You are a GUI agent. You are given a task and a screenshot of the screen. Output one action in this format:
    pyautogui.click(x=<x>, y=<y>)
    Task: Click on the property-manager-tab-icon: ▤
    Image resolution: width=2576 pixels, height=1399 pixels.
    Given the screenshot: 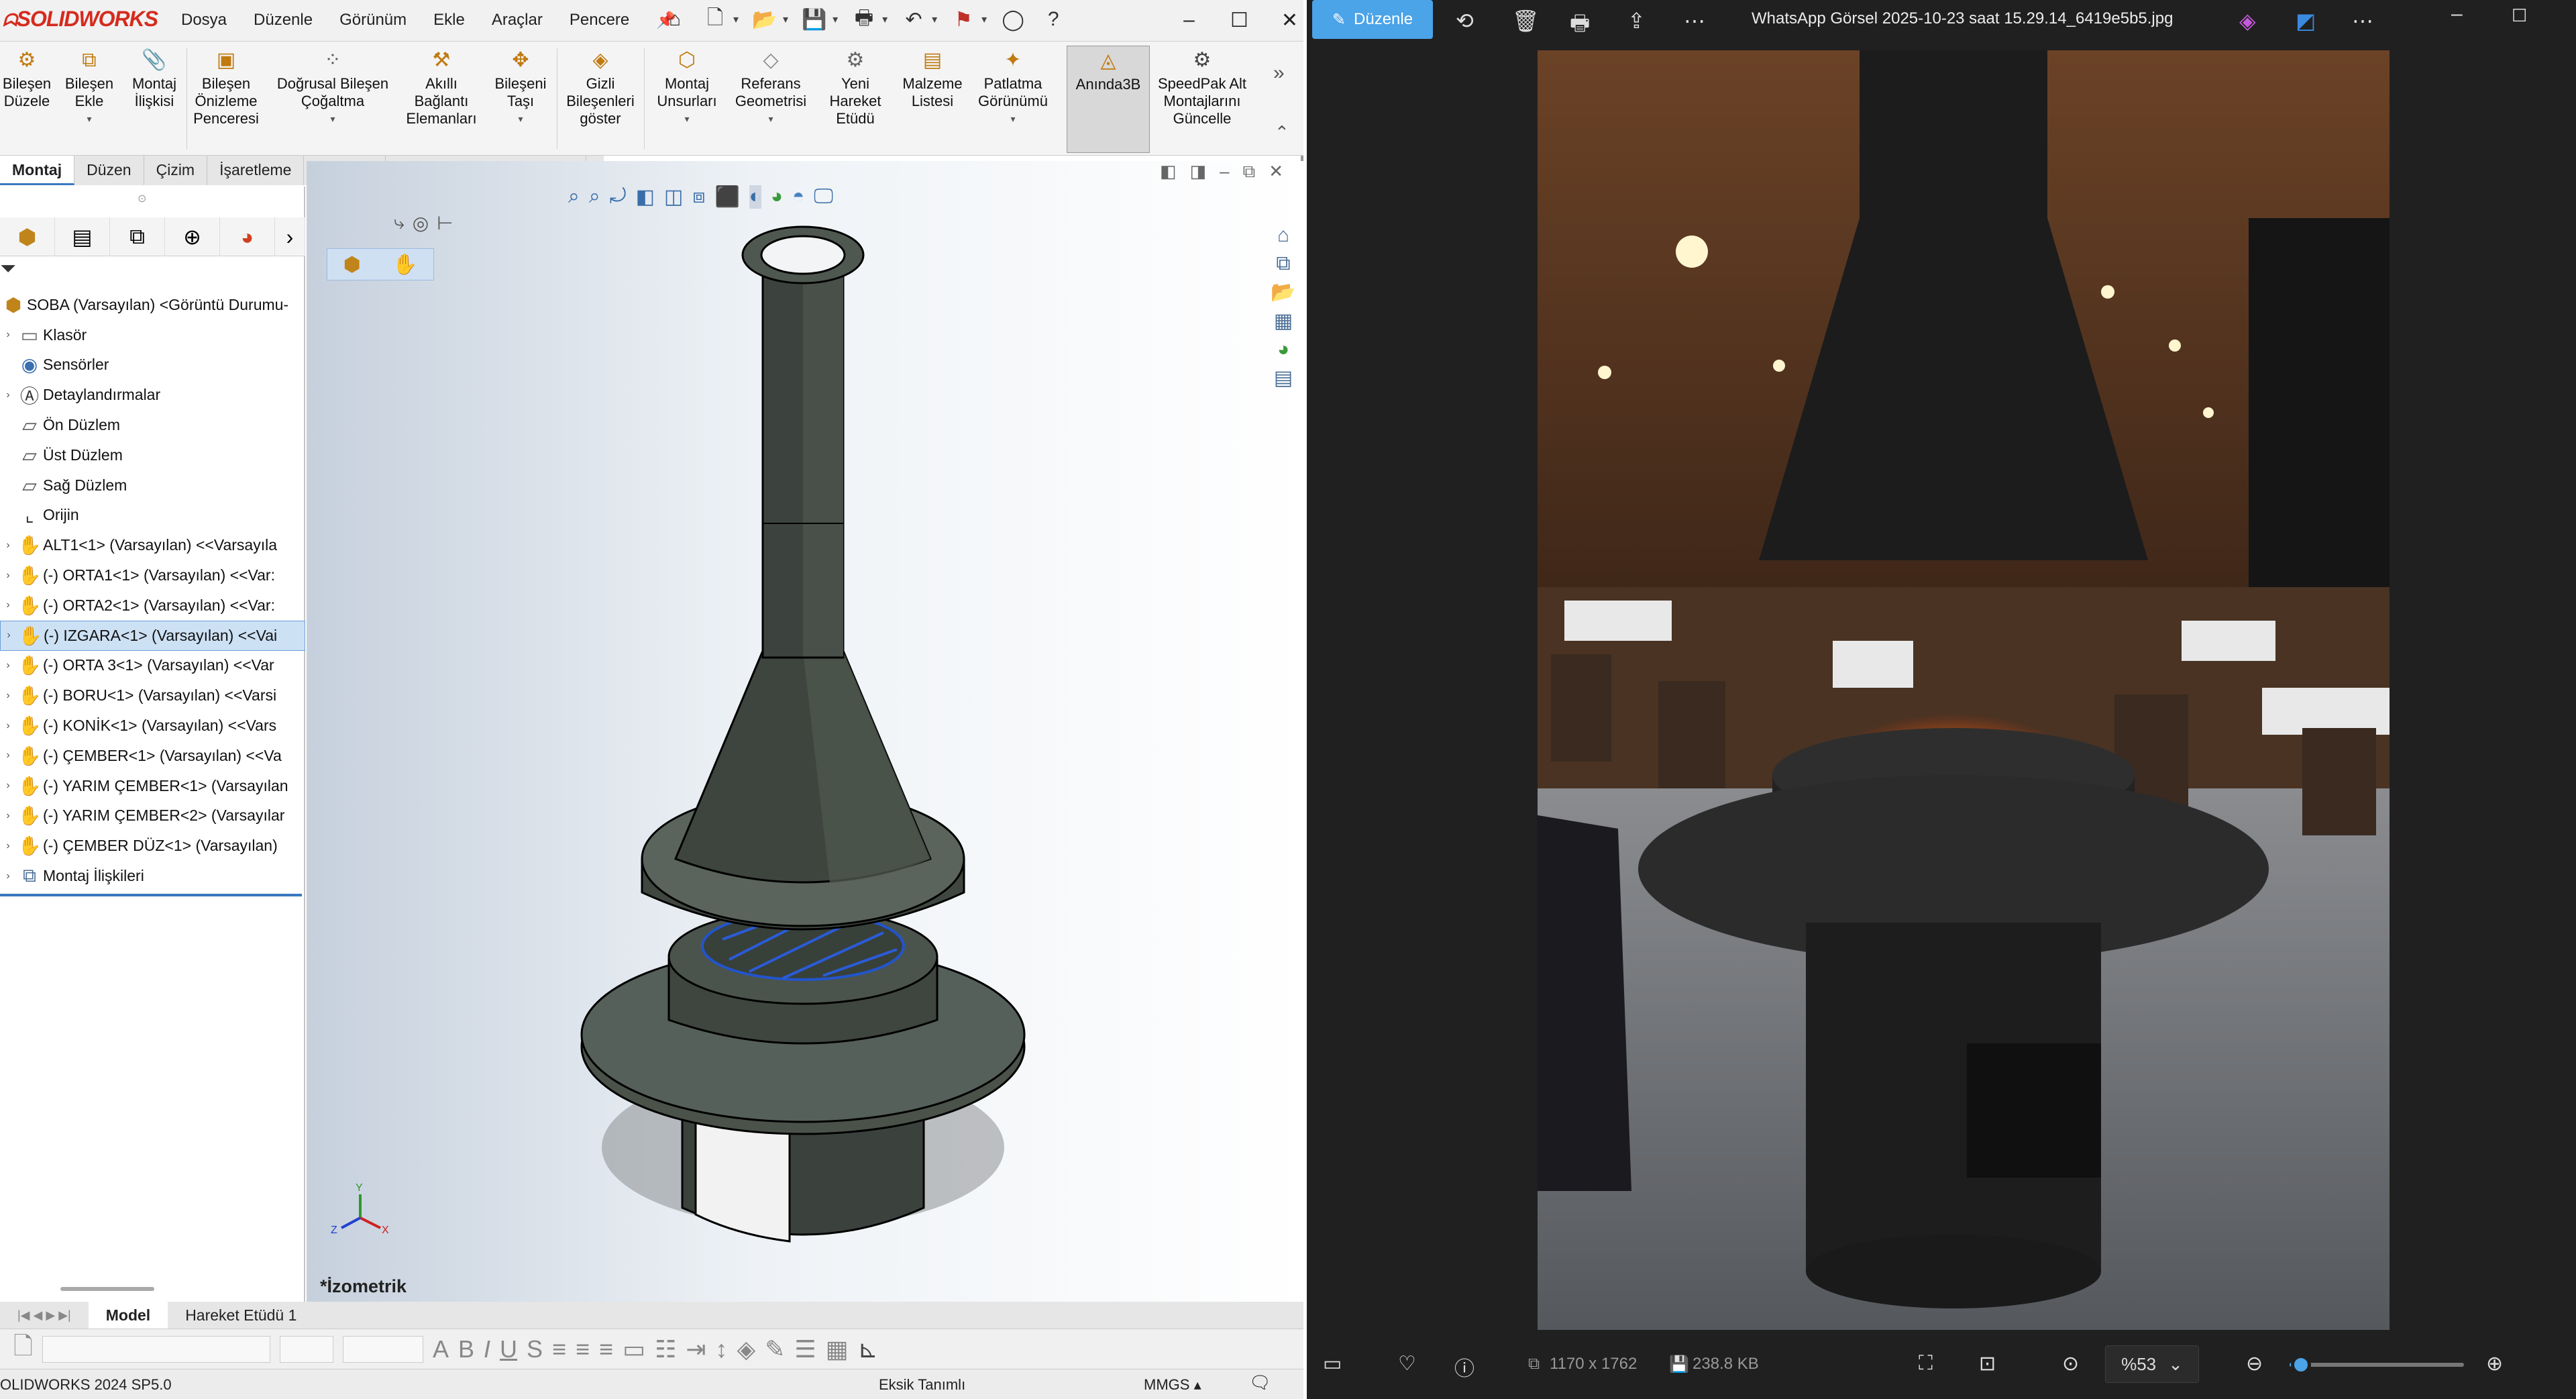 What is the action you would take?
    pyautogui.click(x=82, y=237)
    